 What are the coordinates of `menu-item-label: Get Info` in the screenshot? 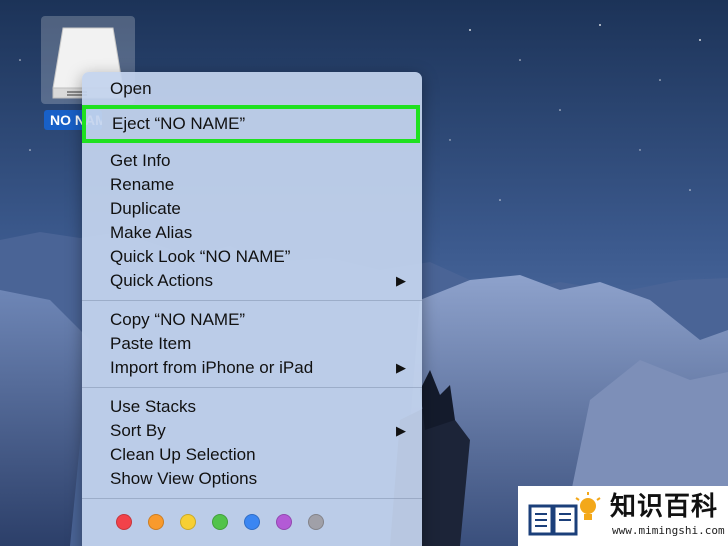 It's located at (140, 160).